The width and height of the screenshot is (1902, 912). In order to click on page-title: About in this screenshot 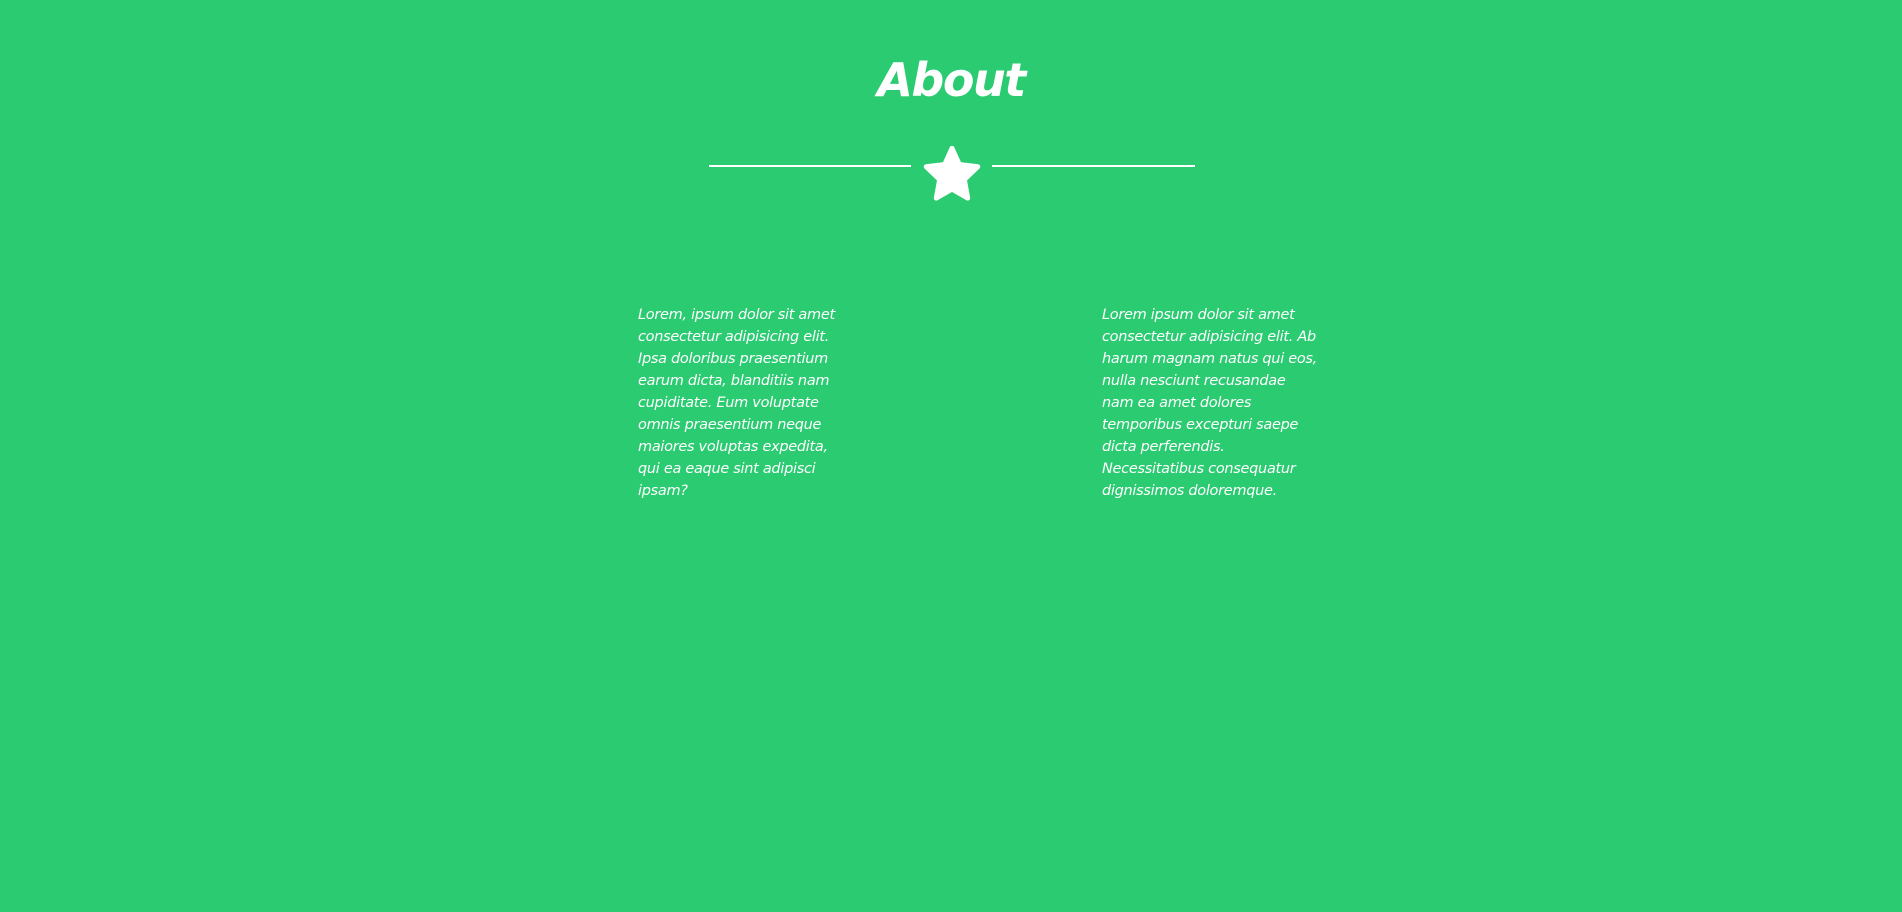, I will do `click(951, 80)`.